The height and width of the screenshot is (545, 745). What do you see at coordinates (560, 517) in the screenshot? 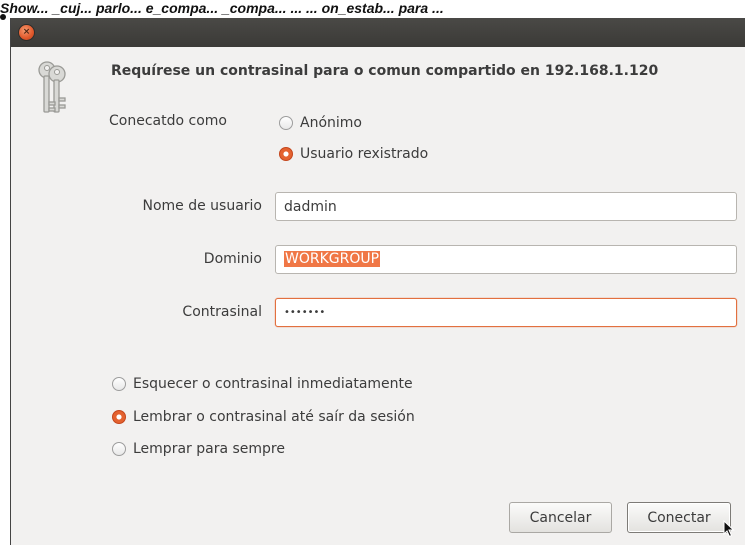
I see `cancel-button: Cancelar` at bounding box center [560, 517].